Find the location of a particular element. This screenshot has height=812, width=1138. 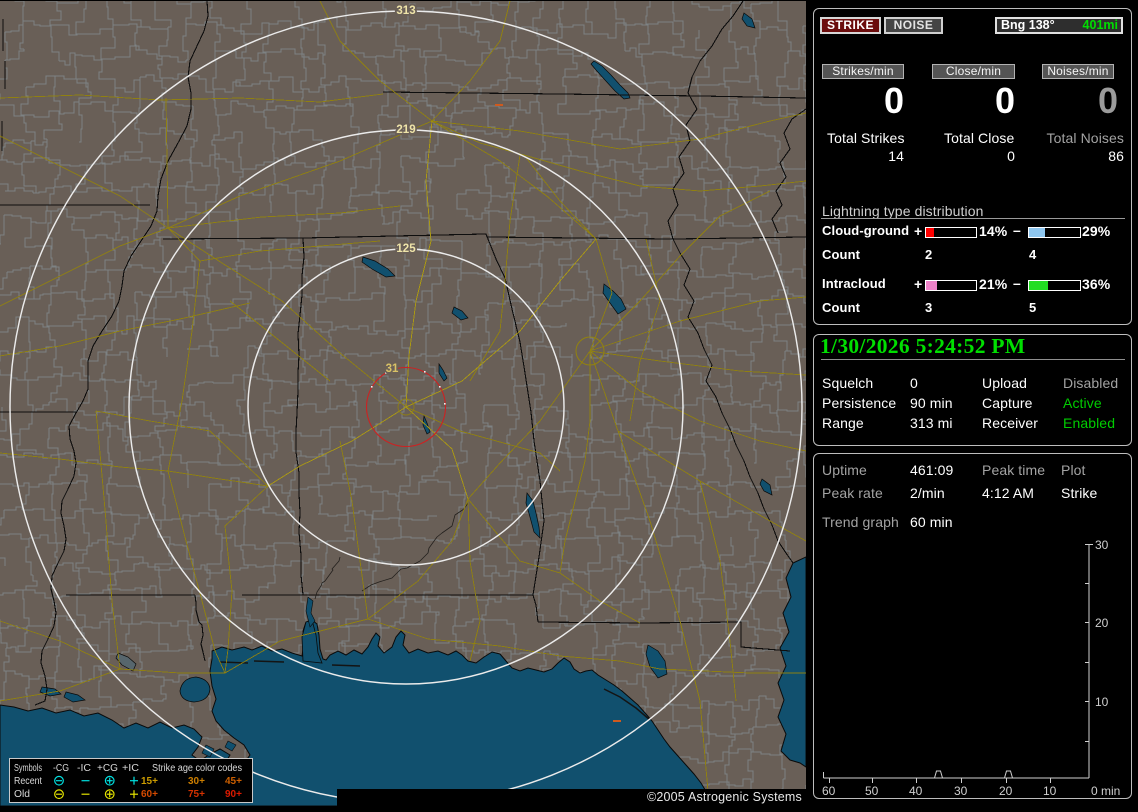

svg-text: 40 is located at coordinates (916, 791).